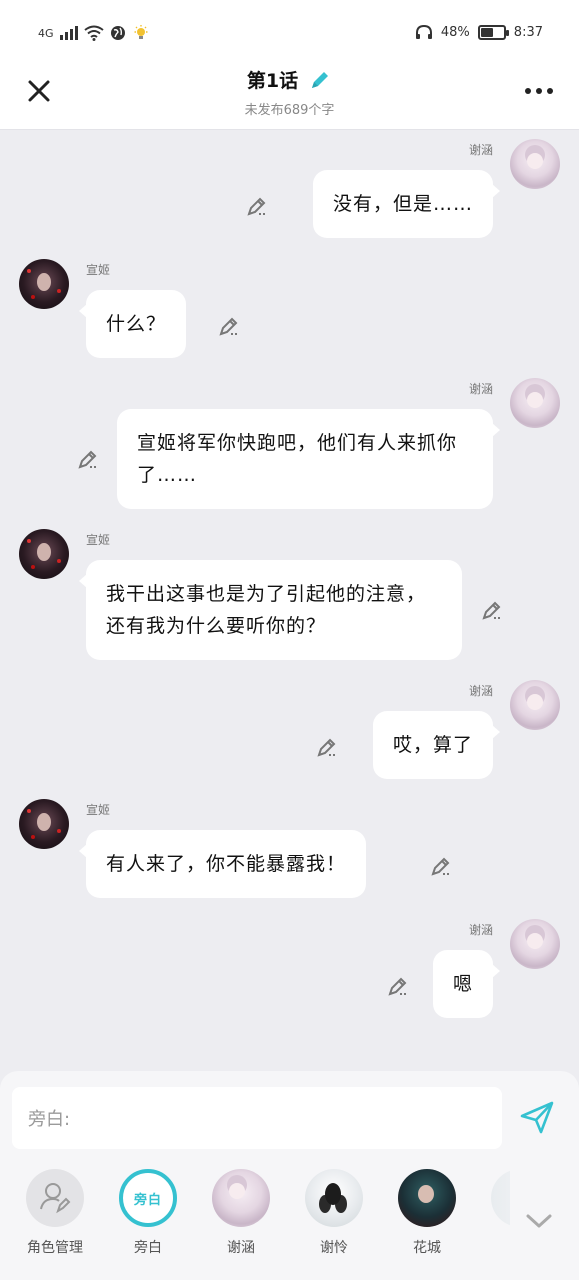 Image resolution: width=579 pixels, height=1280 pixels. Describe the element at coordinates (117, 33) in the screenshot. I see `globe-icon` at that location.